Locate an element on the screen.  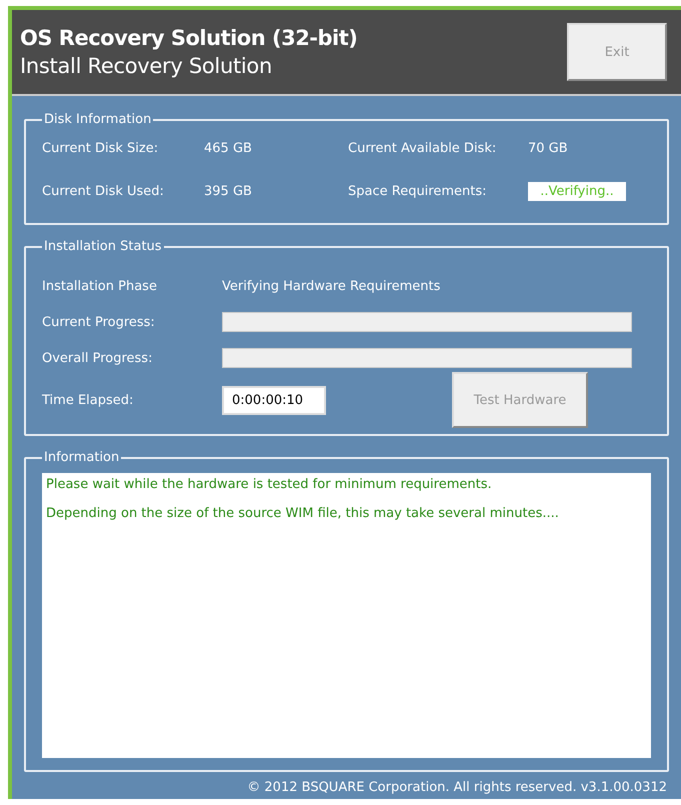
app-subtitle: Install Recovery Solution is located at coordinates (146, 66).